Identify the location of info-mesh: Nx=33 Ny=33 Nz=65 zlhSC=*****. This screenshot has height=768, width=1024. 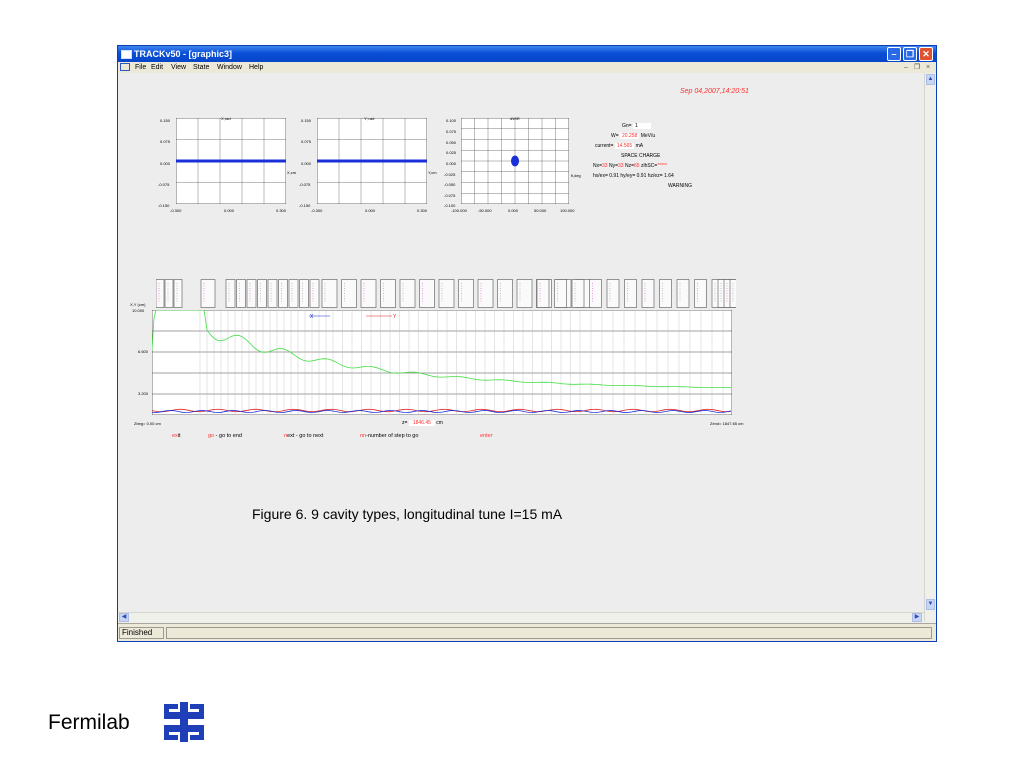
(630, 166).